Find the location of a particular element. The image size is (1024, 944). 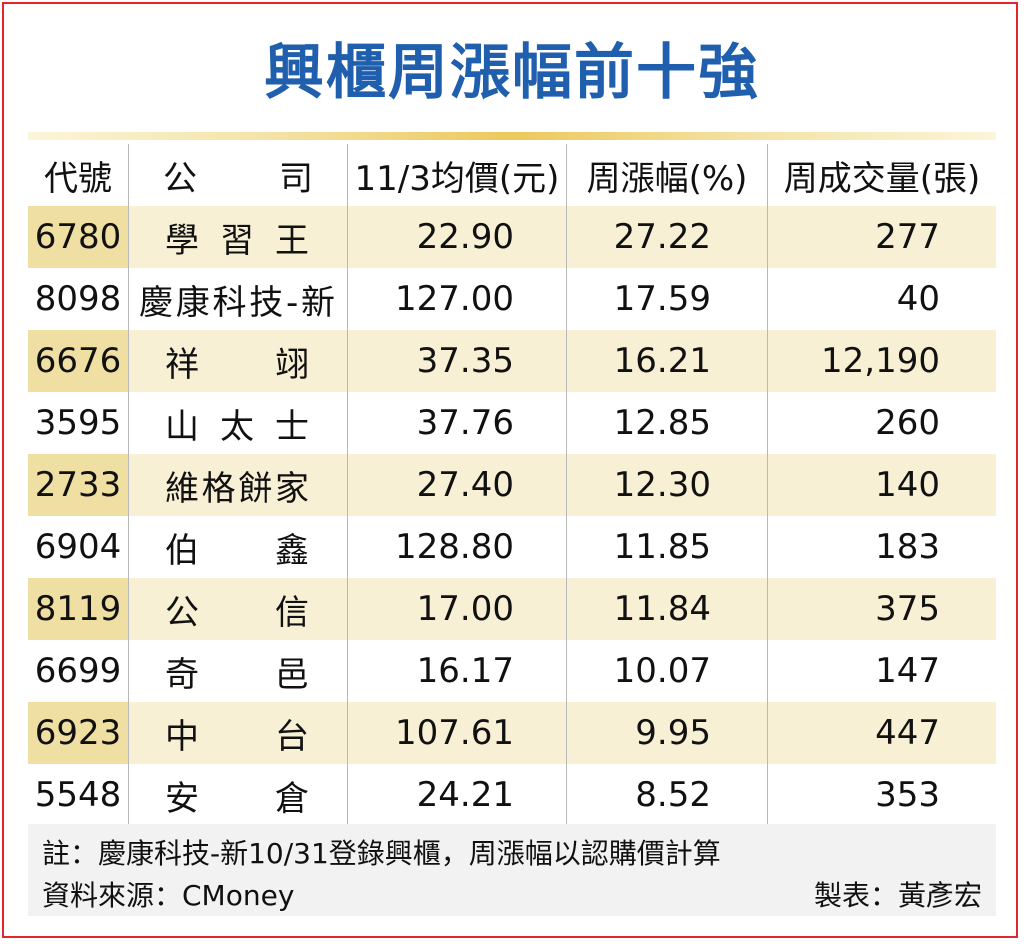

cell-volume: 375 is located at coordinates (881, 609).